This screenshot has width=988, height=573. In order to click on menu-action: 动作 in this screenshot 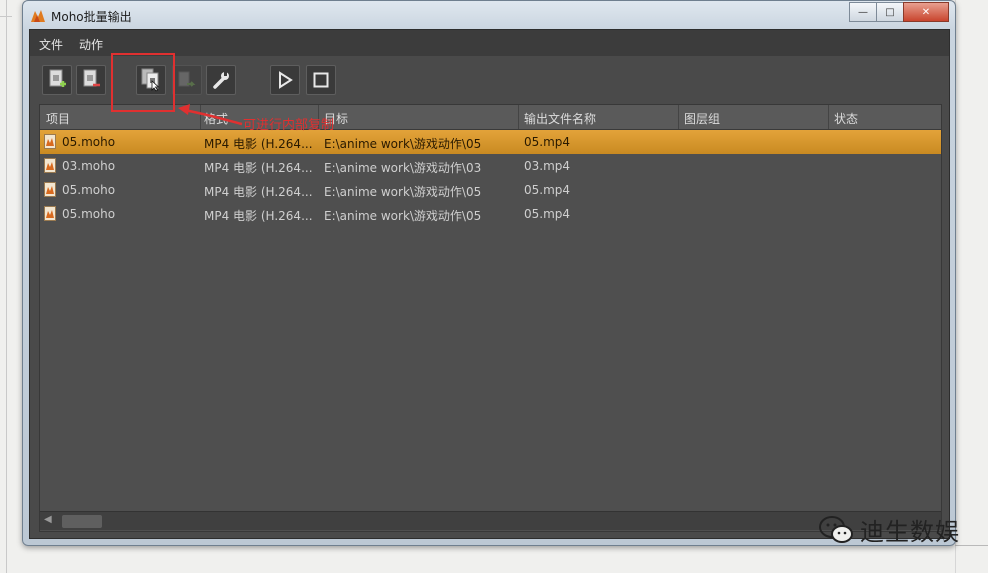, I will do `click(91, 44)`.